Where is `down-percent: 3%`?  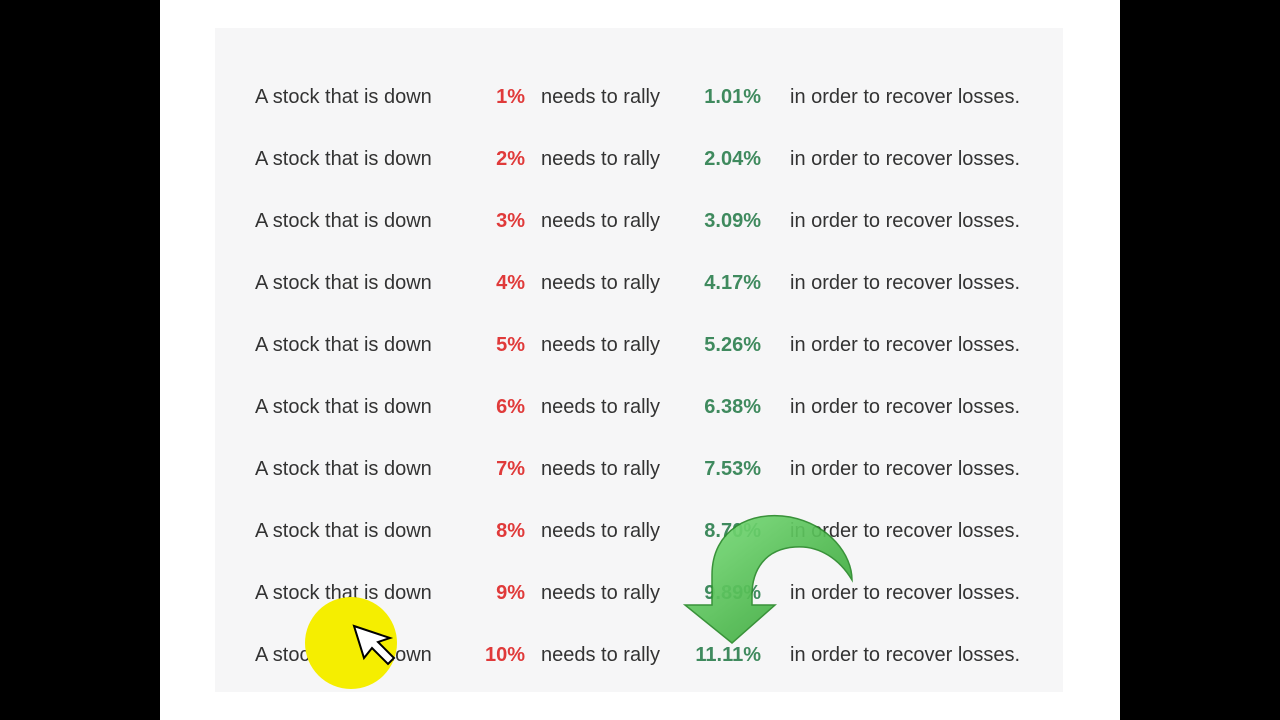 down-percent: 3% is located at coordinates (510, 221).